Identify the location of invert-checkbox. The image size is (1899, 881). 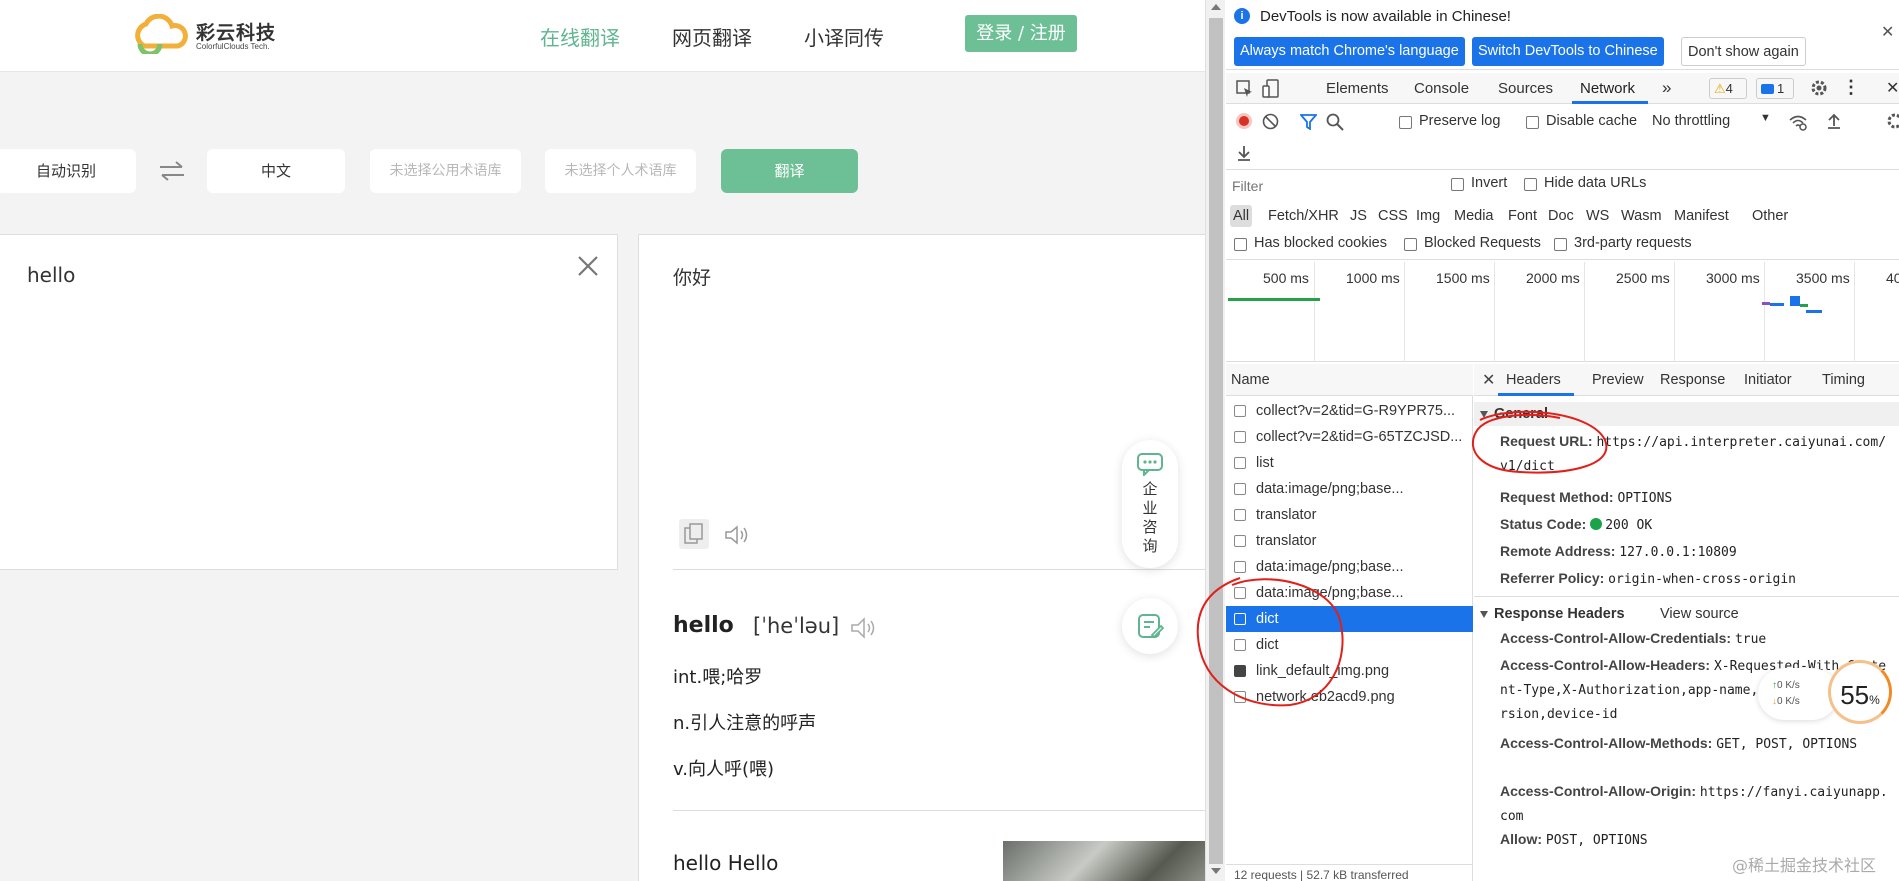
(1457, 184).